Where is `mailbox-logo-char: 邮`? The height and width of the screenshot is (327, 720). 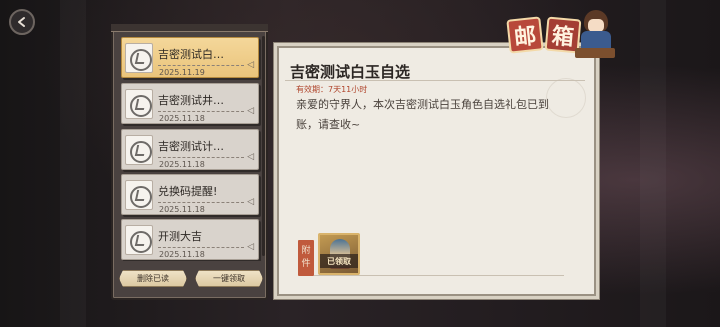
mailbox-logo-char: 邮 is located at coordinates (525, 35).